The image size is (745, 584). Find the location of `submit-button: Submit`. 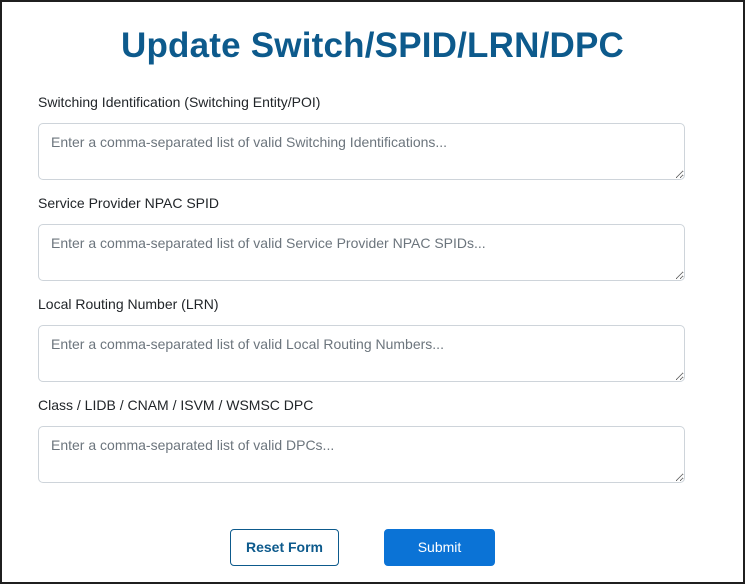

submit-button: Submit is located at coordinates (439, 547).